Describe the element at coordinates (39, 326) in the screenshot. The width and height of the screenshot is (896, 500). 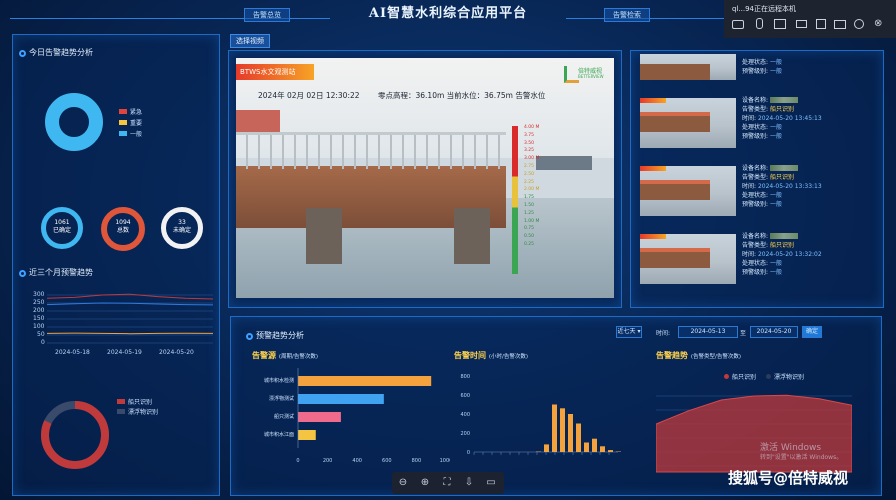
I see `ytick-100: 100` at that location.